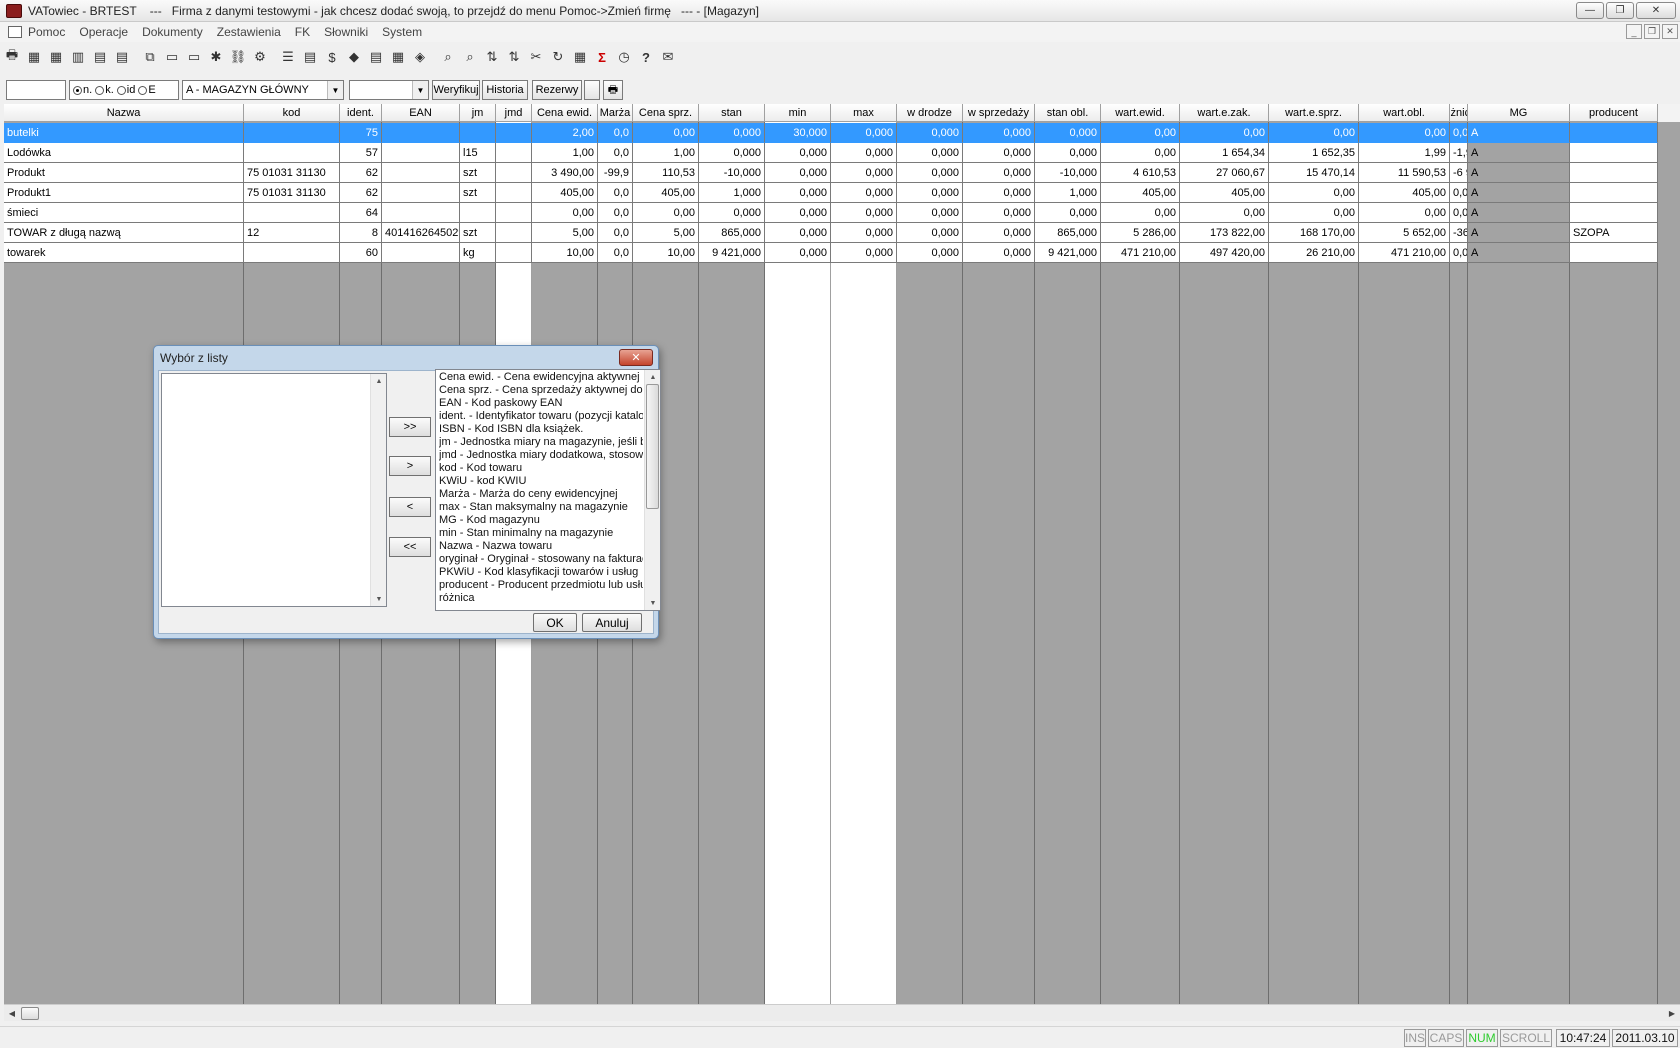 This screenshot has width=1680, height=1048. I want to click on menu-pomoc: Pomoc, so click(46, 32).